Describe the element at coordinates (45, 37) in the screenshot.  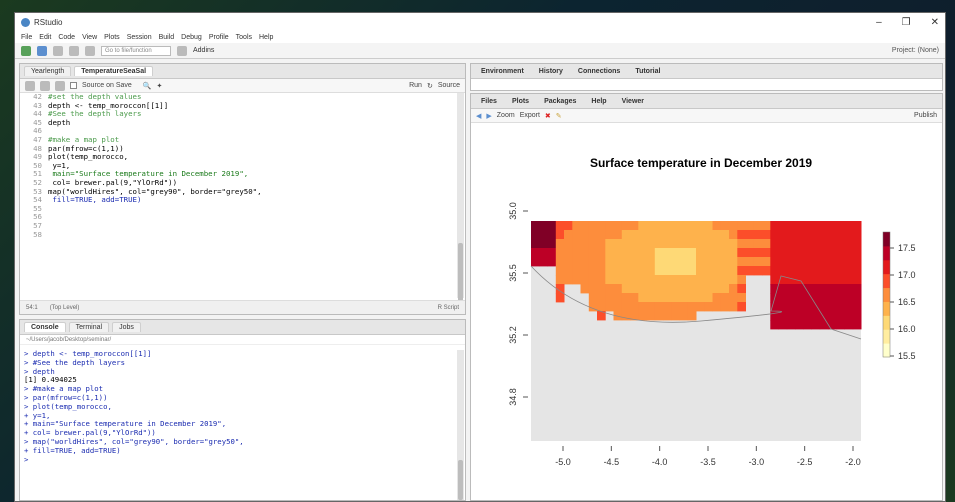
I see `menu-edit: Edit` at that location.